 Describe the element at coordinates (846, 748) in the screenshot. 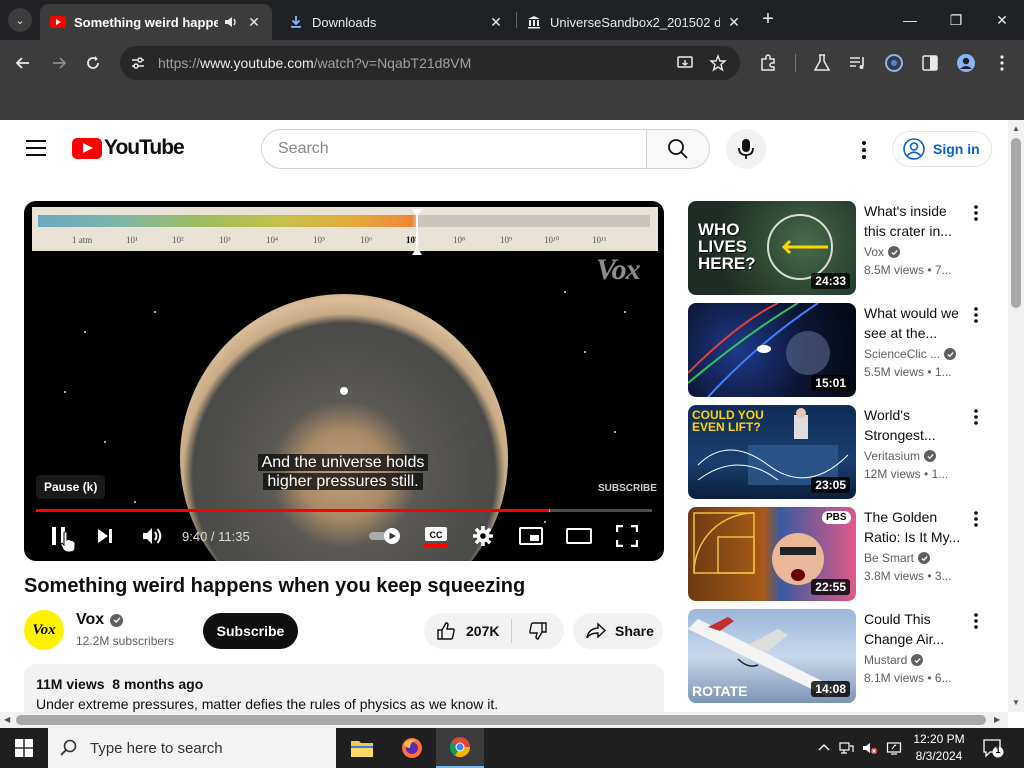

I see `network-icon` at that location.